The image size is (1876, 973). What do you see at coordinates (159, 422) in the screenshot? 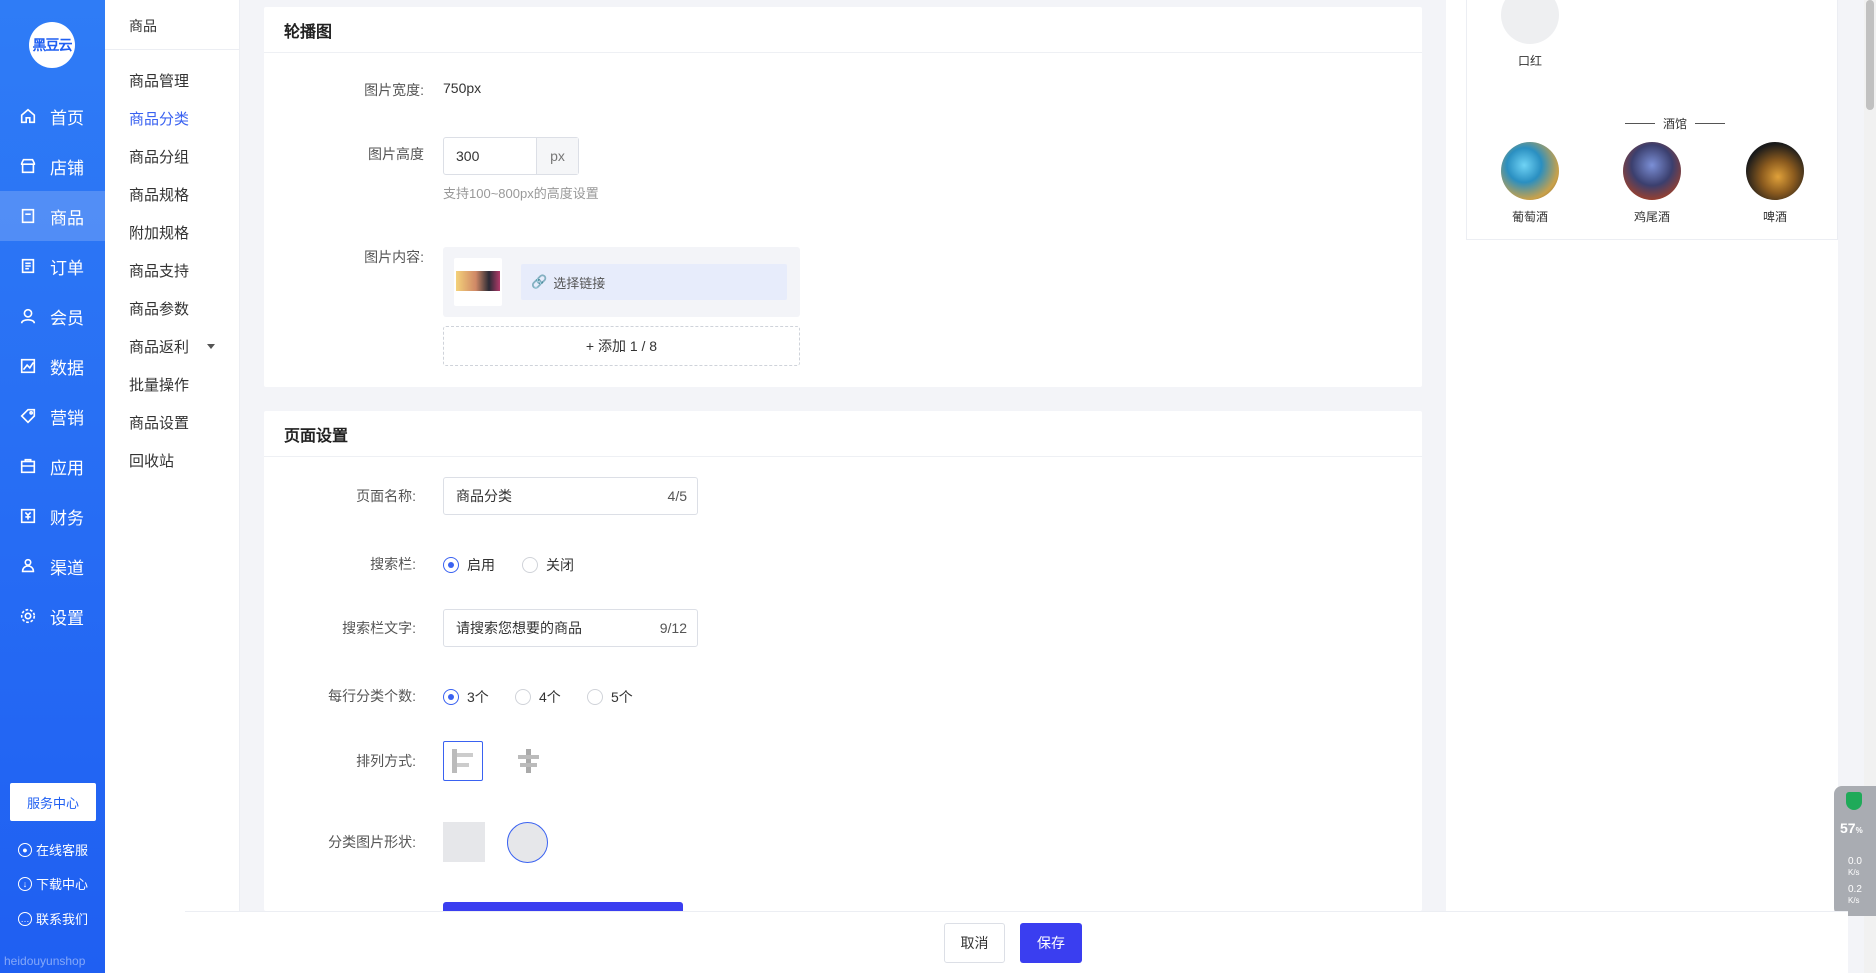
I see `subnav-item-goods-settings: 商品设置` at bounding box center [159, 422].